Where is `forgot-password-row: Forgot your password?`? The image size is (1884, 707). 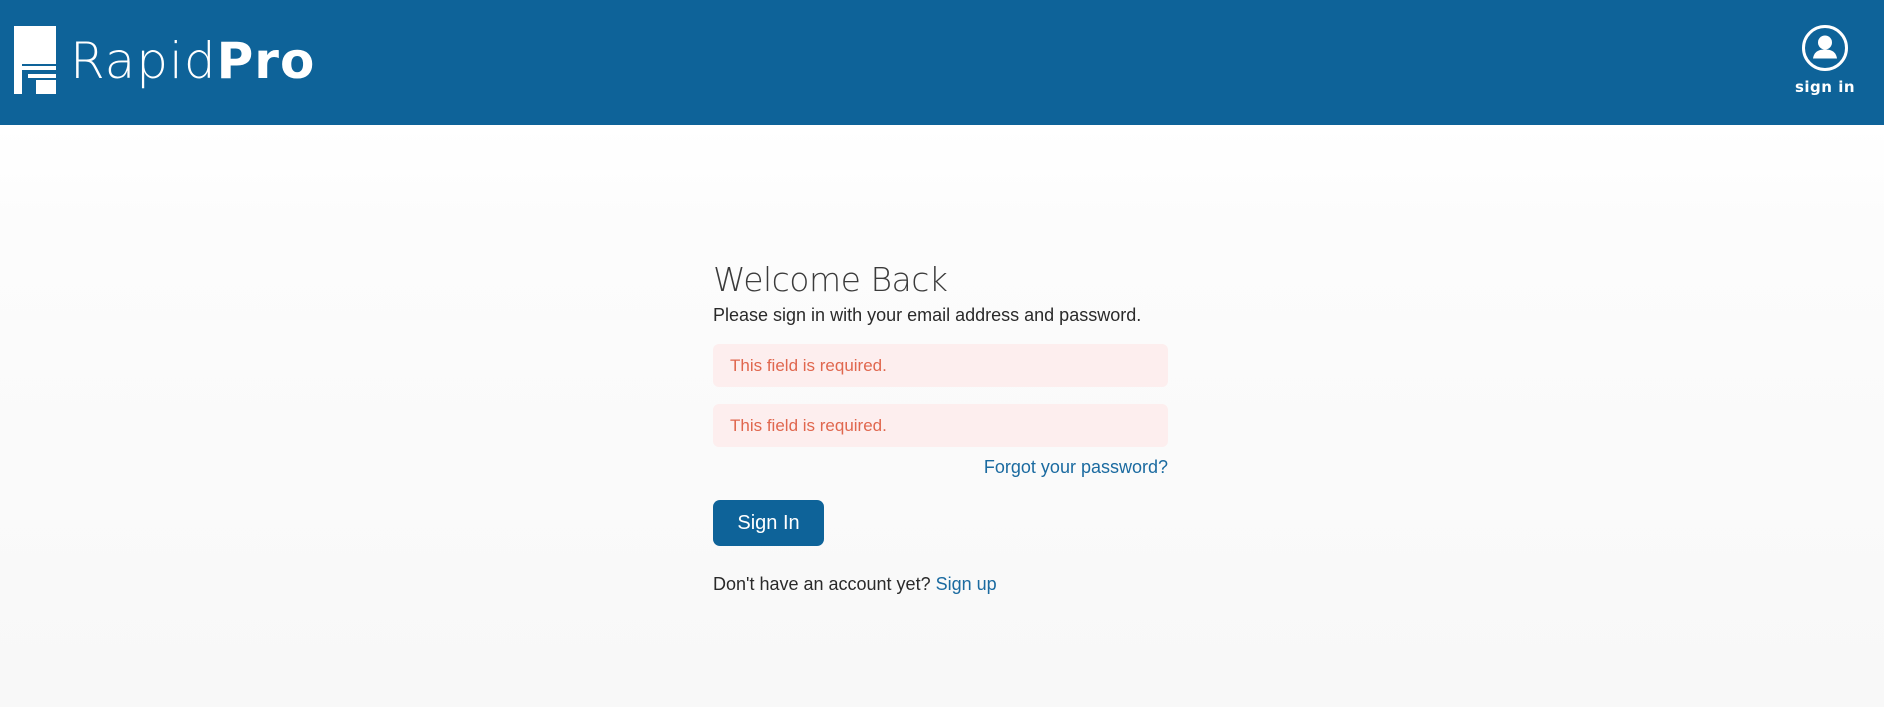
forgot-password-row: Forgot your password? is located at coordinates (940, 467).